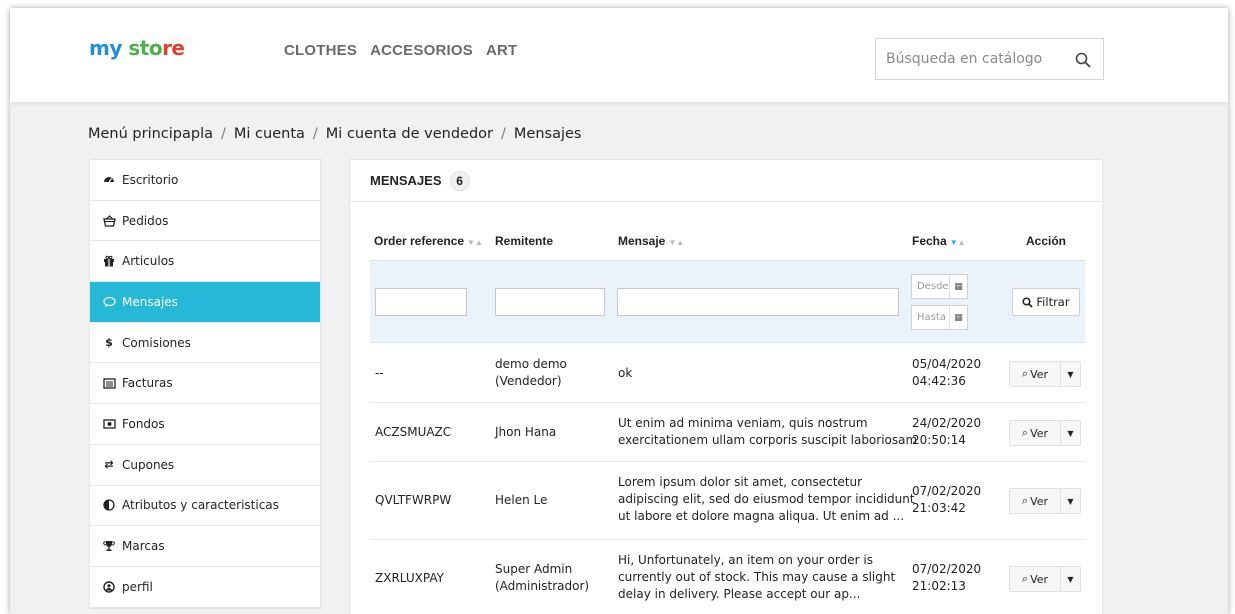 This screenshot has height=614, width=1235. What do you see at coordinates (205, 262) in the screenshot?
I see `sidebar-item-articulos: Articulos` at bounding box center [205, 262].